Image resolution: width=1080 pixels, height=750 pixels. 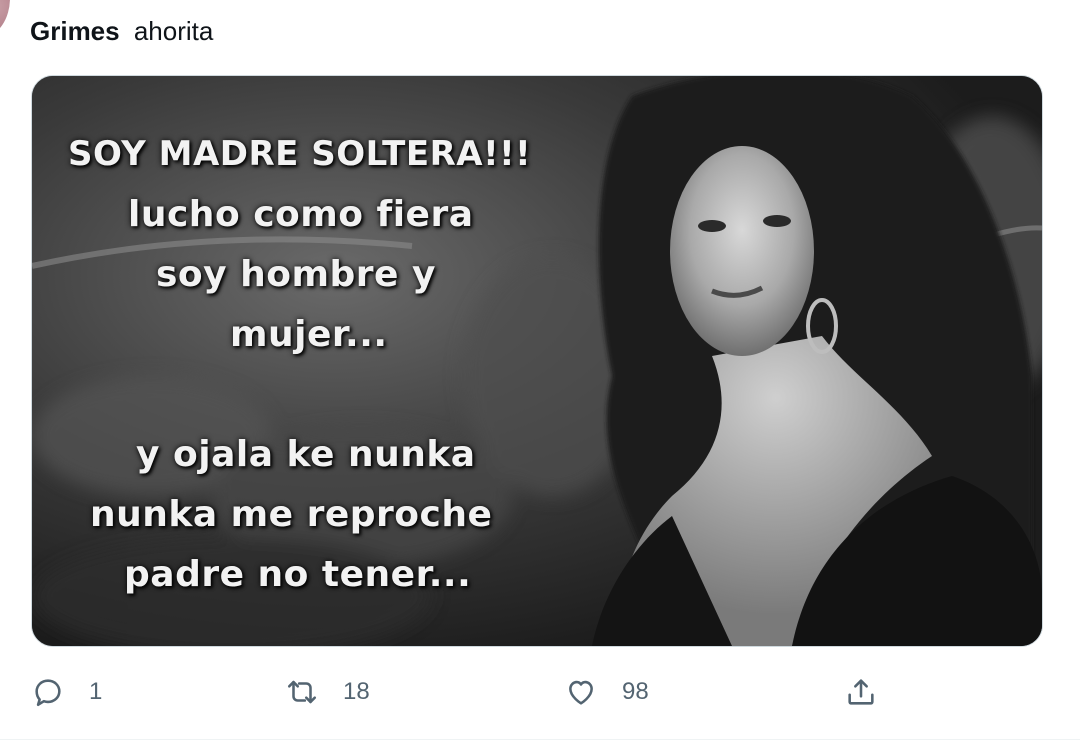 I want to click on tweet-header: Grimes ahorita, so click(x=121, y=31).